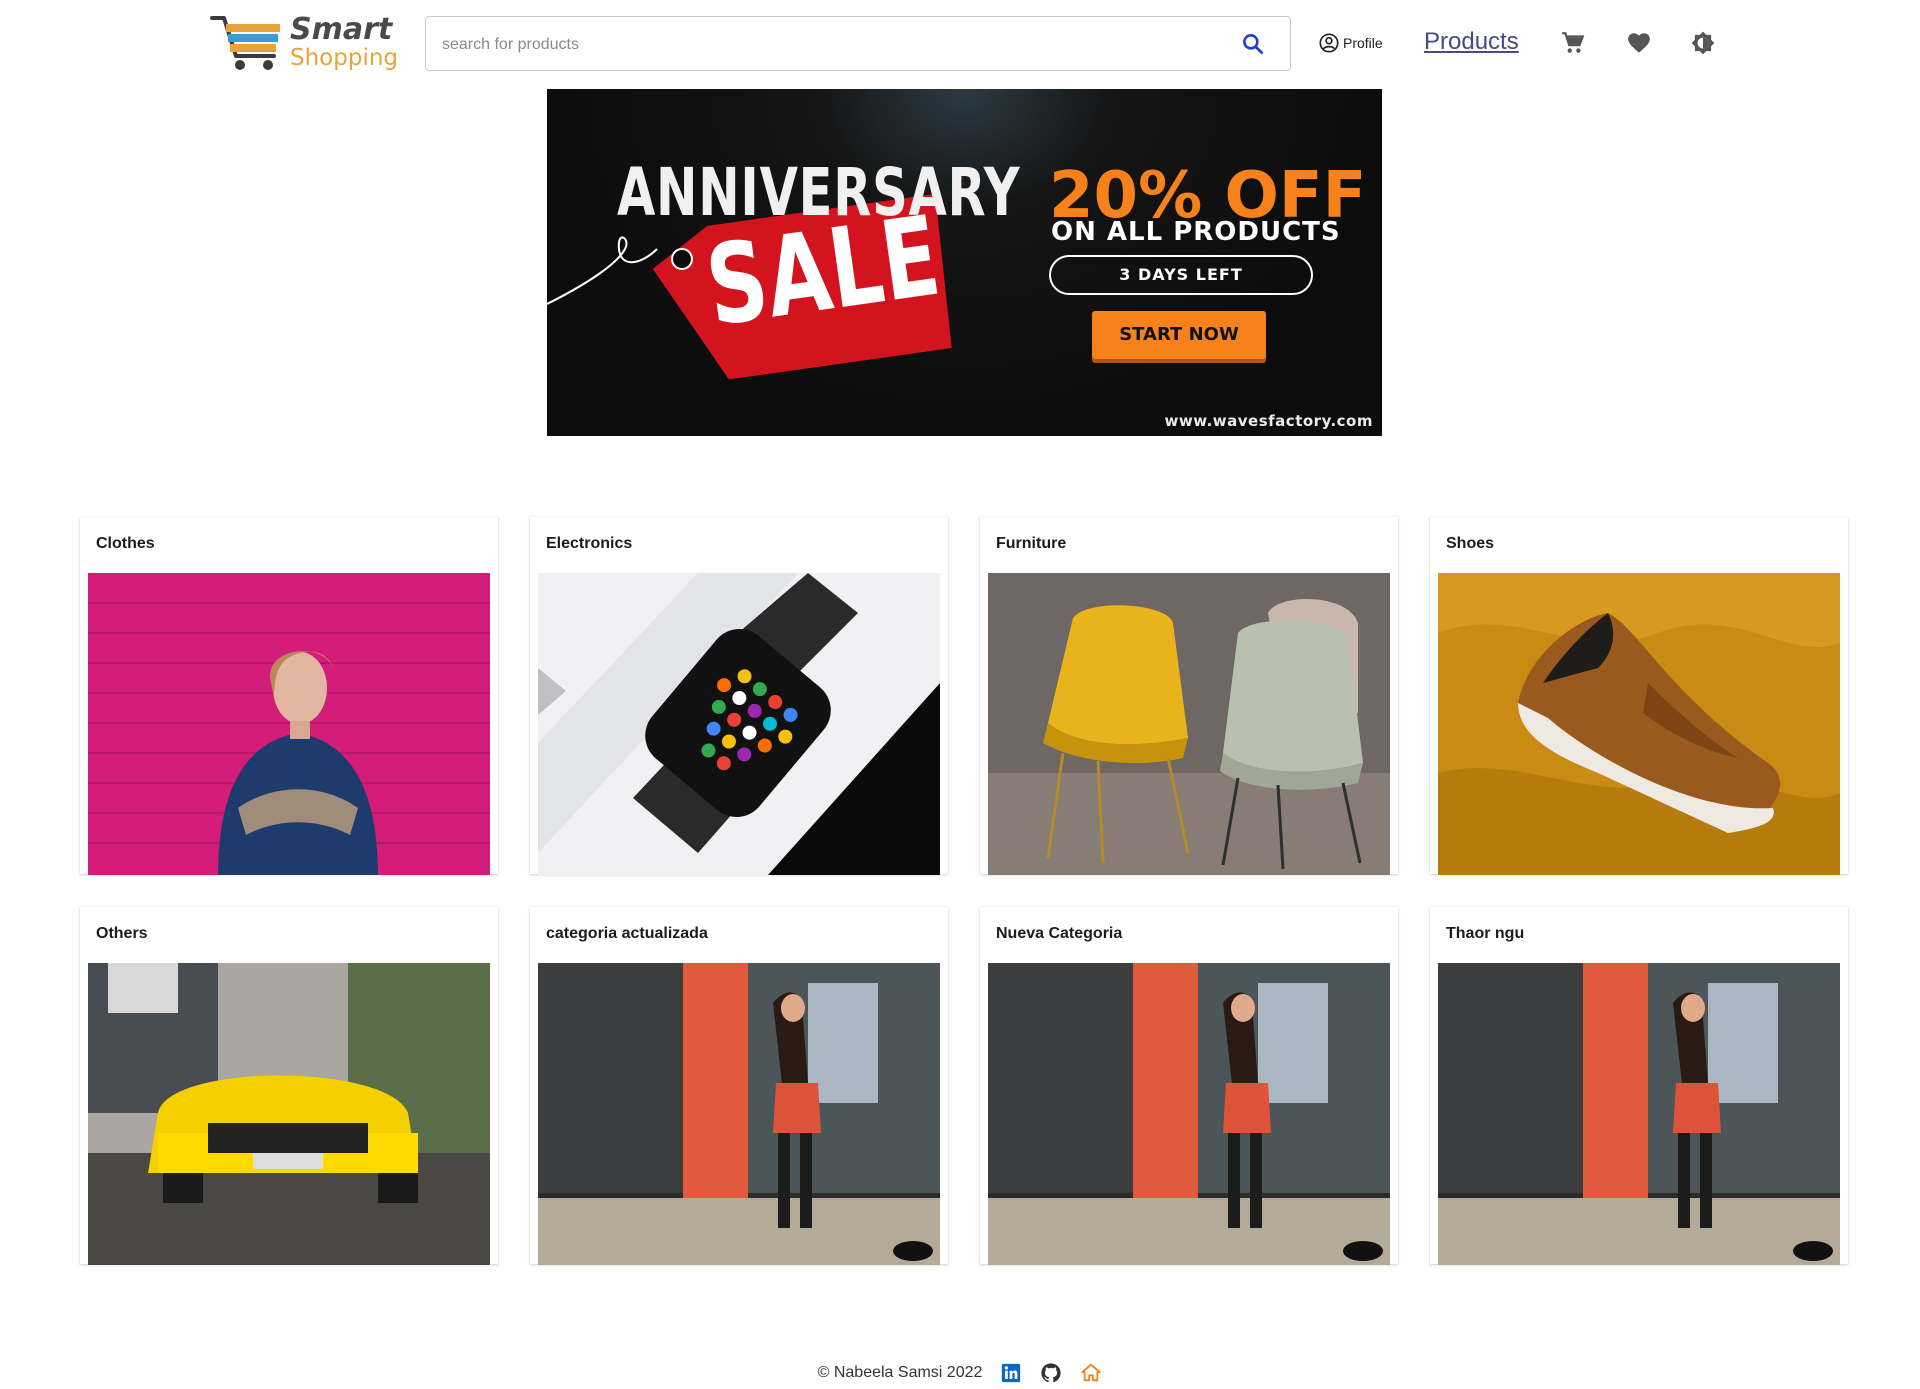  I want to click on category-image-others, so click(289, 1114).